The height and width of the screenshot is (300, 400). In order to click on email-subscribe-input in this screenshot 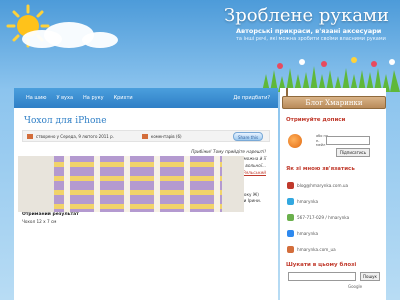, I will do `click(348, 140)`.